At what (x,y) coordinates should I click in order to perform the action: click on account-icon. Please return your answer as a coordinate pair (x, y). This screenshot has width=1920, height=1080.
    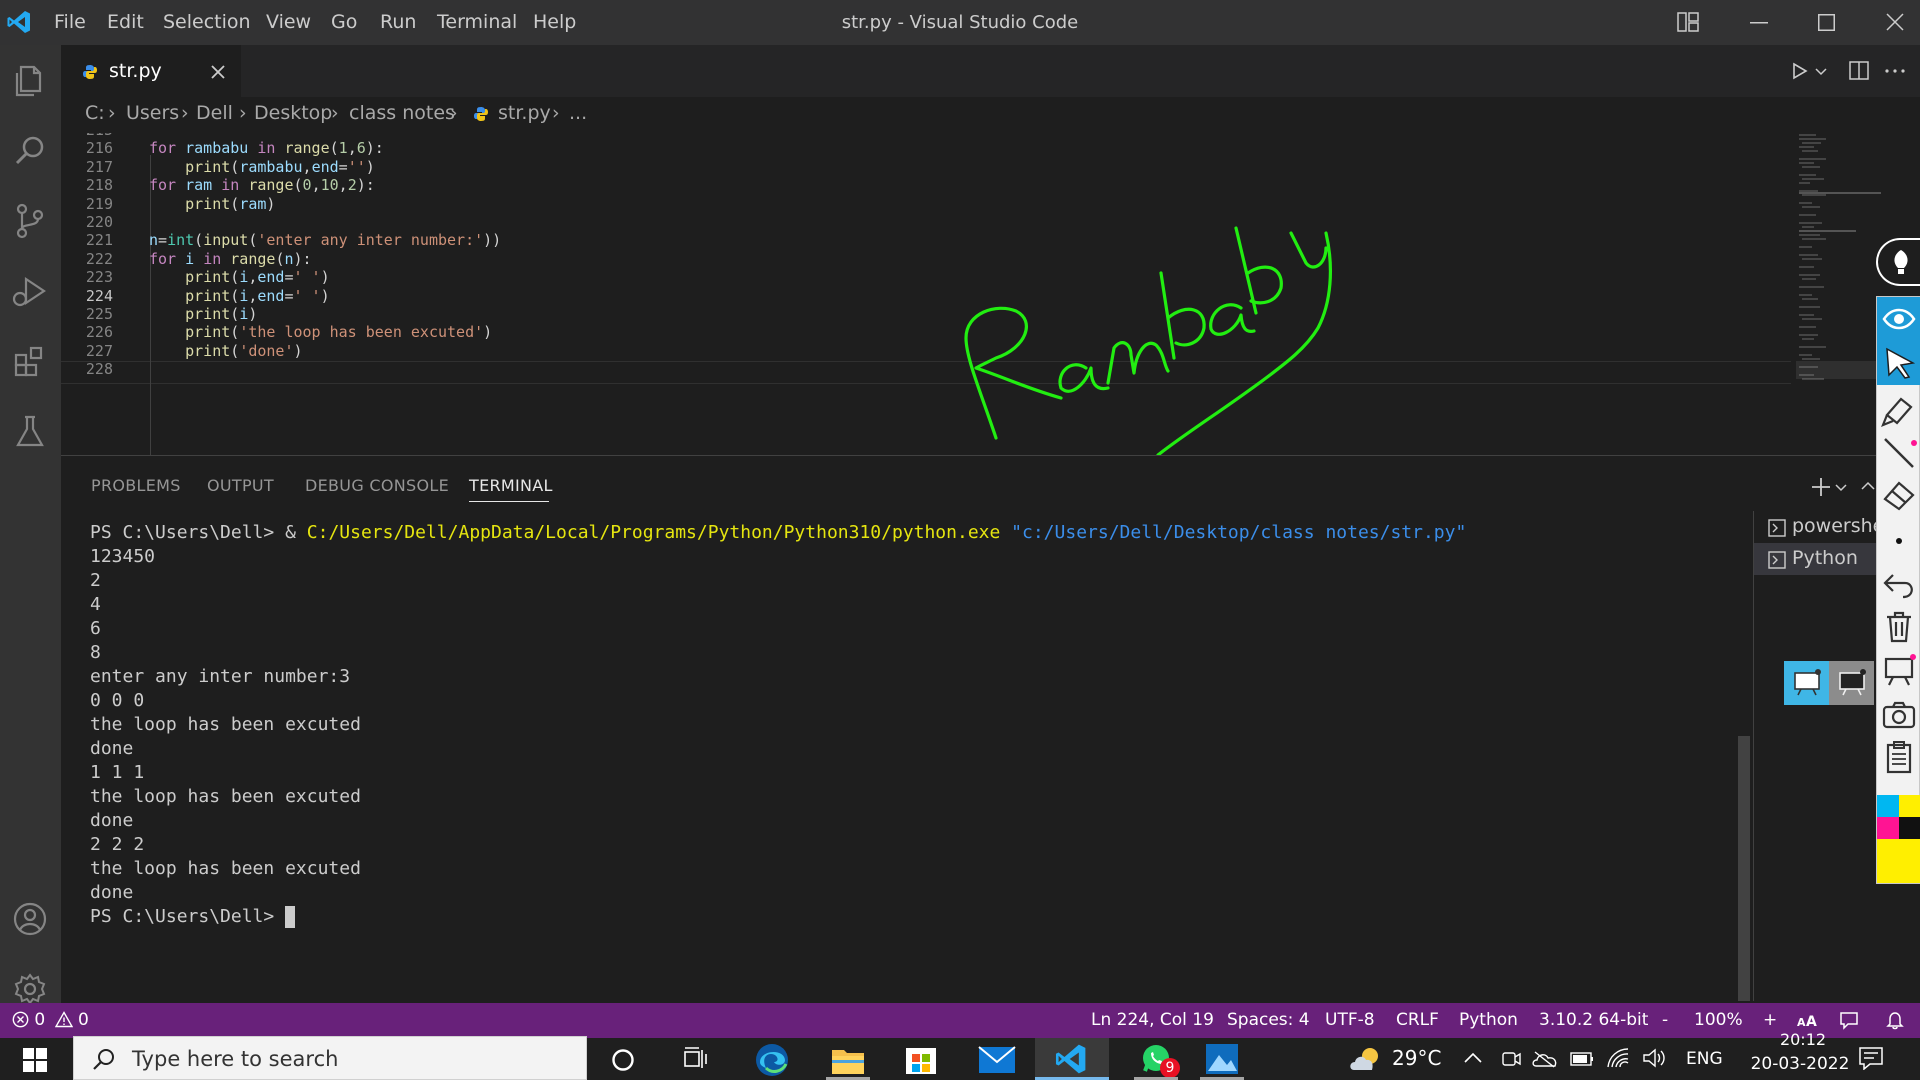
    Looking at the image, I should click on (30, 919).